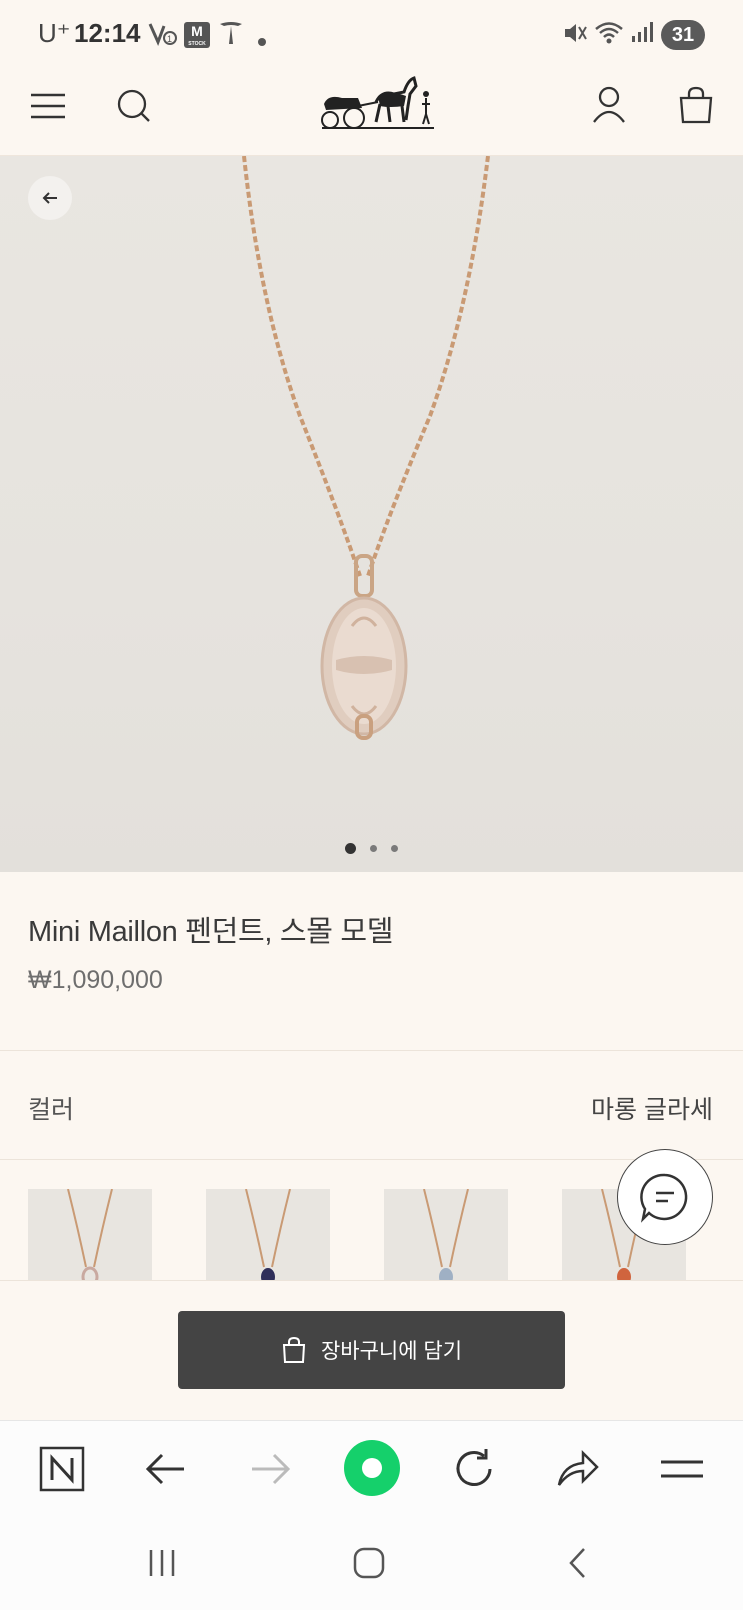 Image resolution: width=743 pixels, height=1610 pixels. I want to click on add-to-cart-button: 장바구니에 담기, so click(371, 1350).